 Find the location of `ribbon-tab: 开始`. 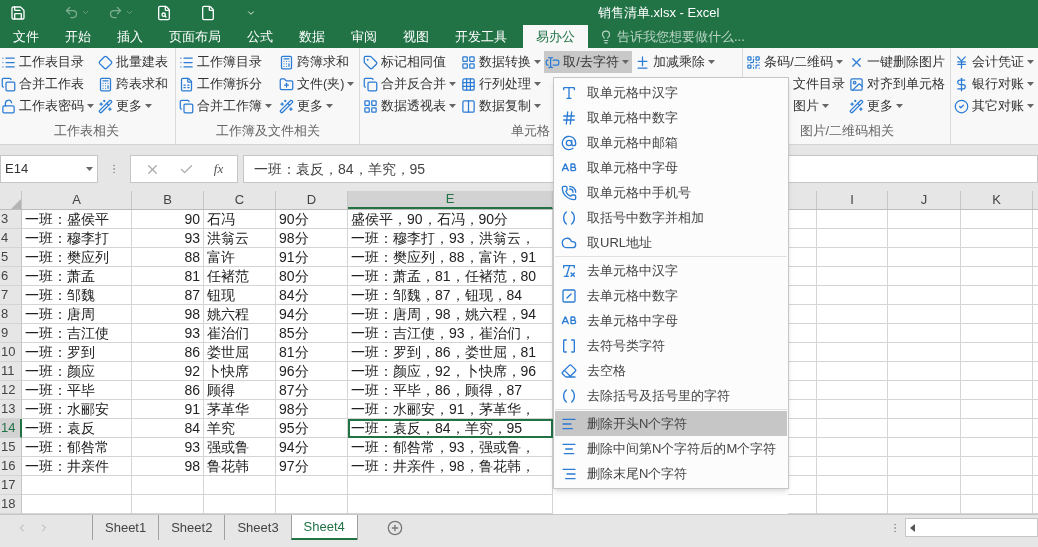

ribbon-tab: 开始 is located at coordinates (78, 36).